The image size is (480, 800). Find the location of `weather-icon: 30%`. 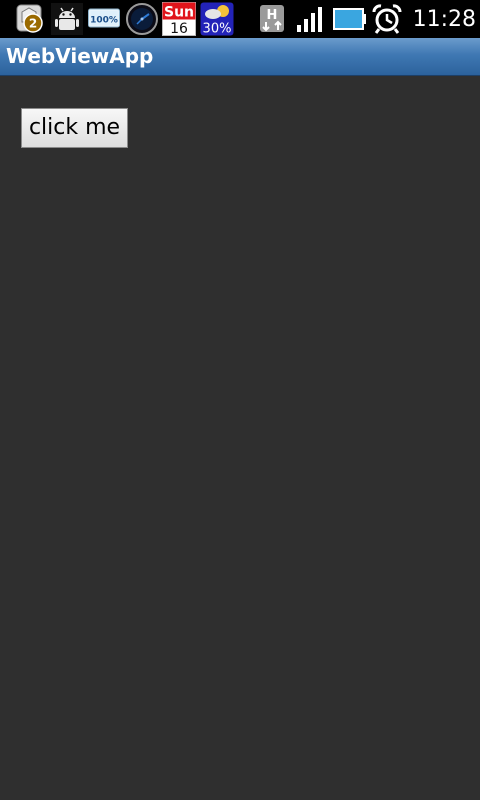

weather-icon: 30% is located at coordinates (217, 19).